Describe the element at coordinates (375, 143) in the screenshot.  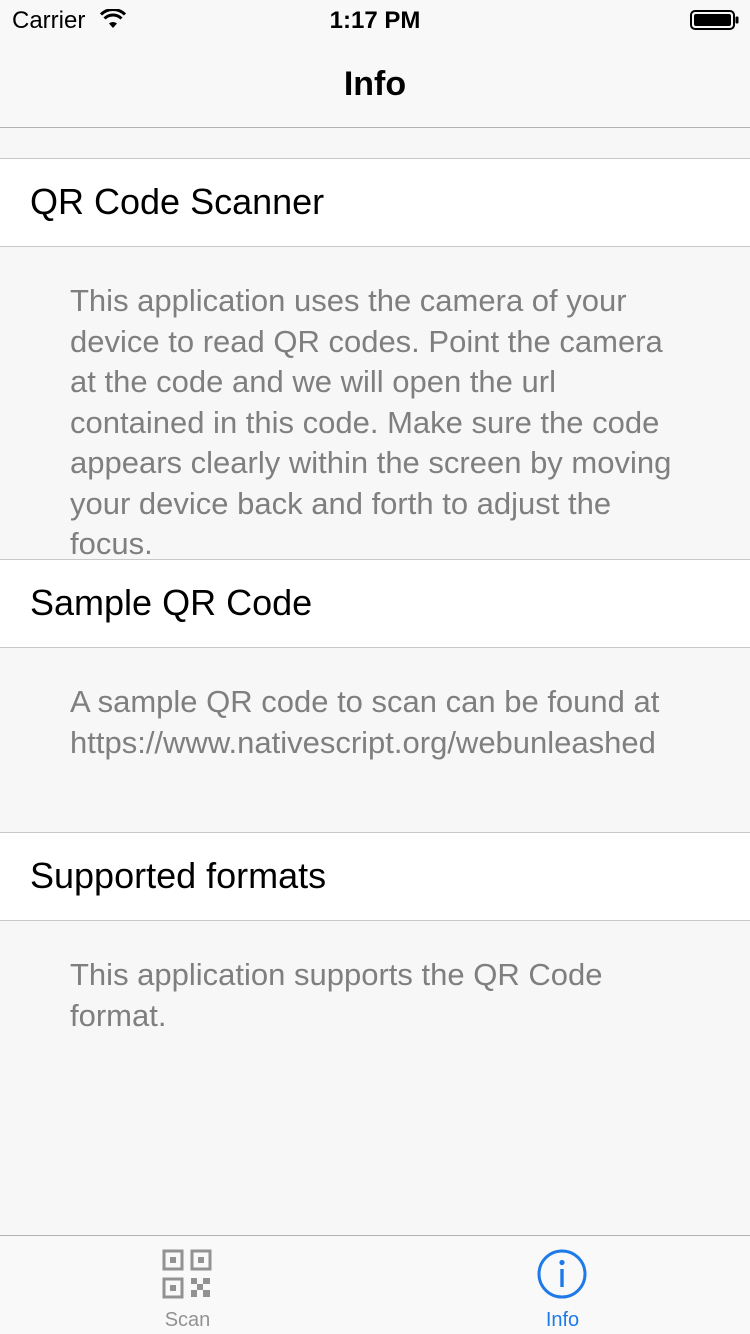
I see `top-spacer` at that location.